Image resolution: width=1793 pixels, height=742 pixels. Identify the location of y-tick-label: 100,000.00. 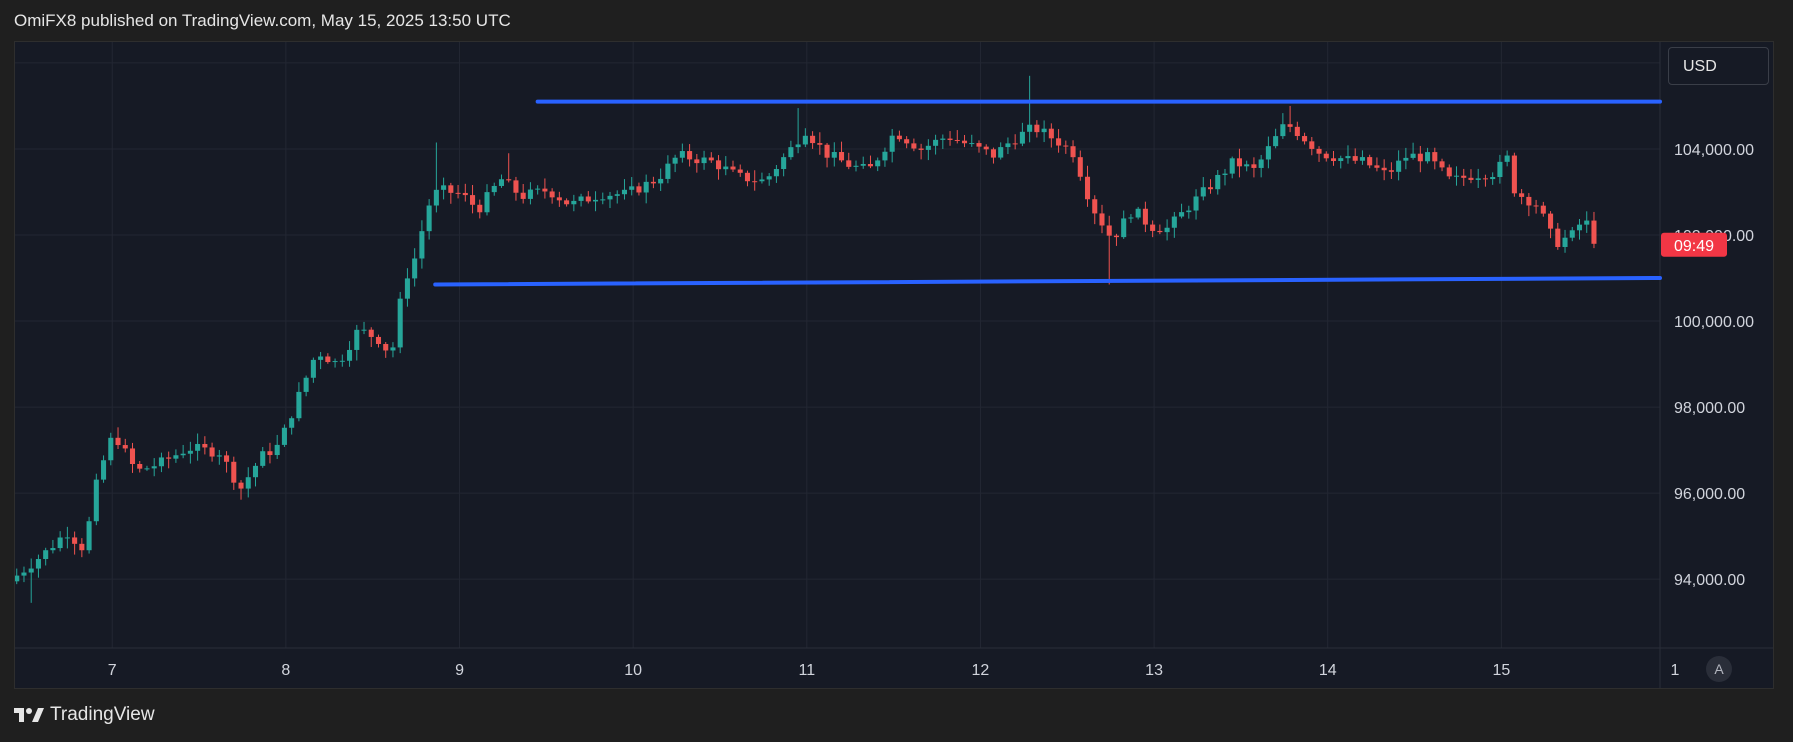
(1714, 322).